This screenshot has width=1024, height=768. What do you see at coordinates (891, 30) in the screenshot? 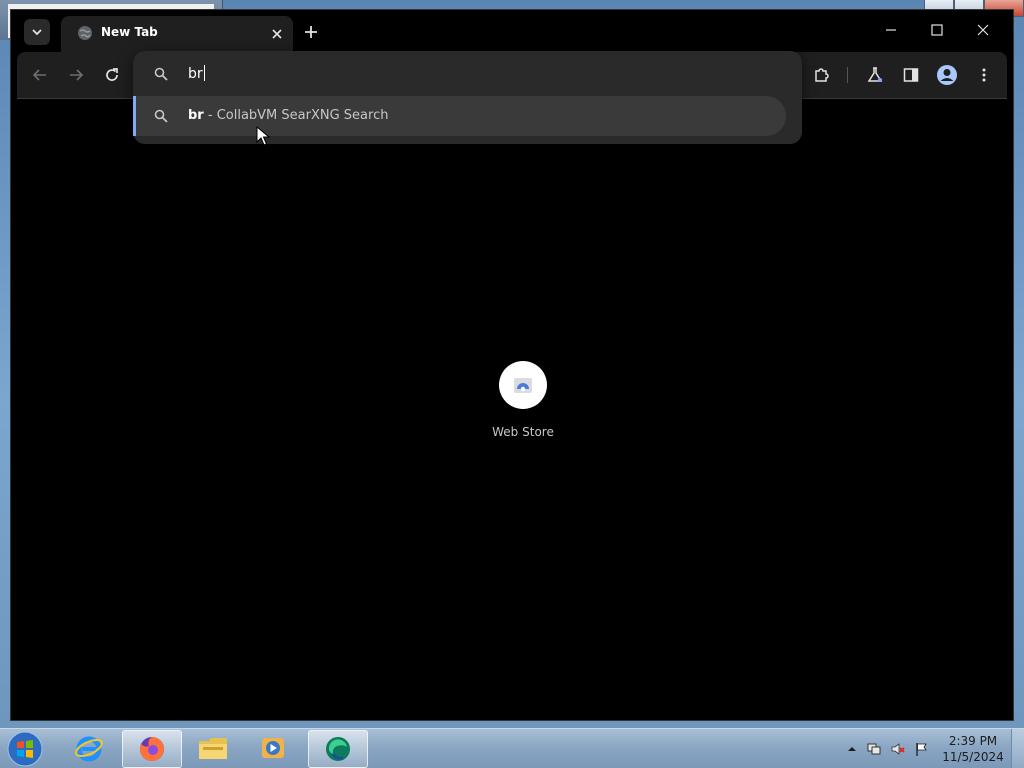
I see `minimize-icon` at bounding box center [891, 30].